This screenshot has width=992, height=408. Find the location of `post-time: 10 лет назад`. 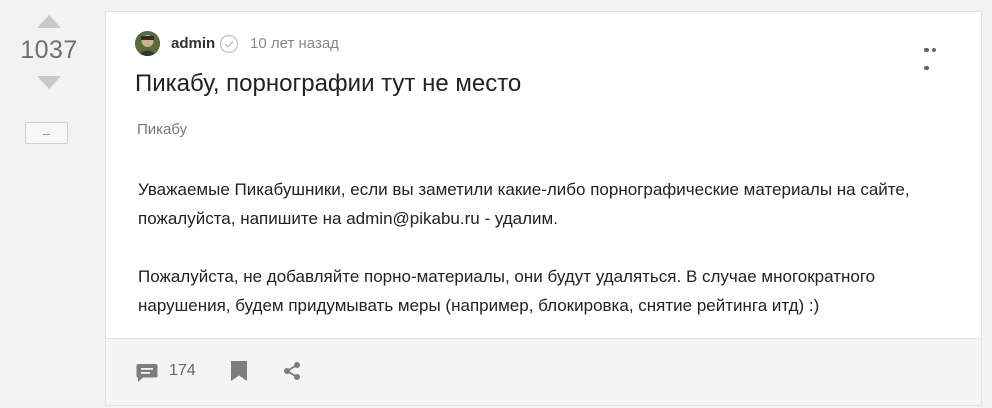

post-time: 10 лет назад is located at coordinates (294, 43).